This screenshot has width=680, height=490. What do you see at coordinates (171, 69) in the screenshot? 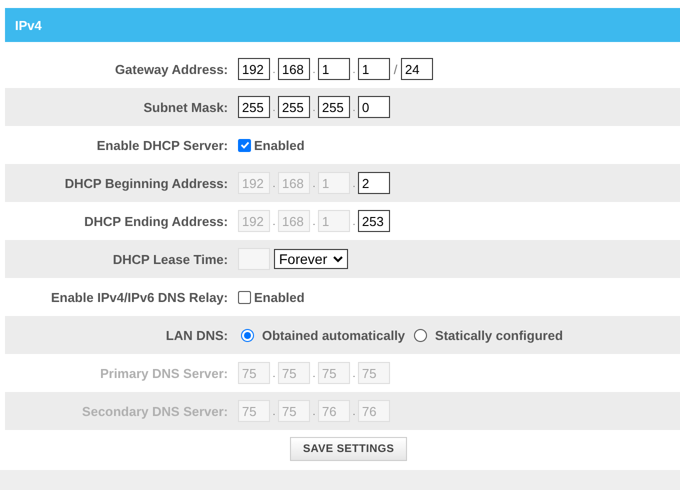
I see `field-label: Gateway Address:` at bounding box center [171, 69].